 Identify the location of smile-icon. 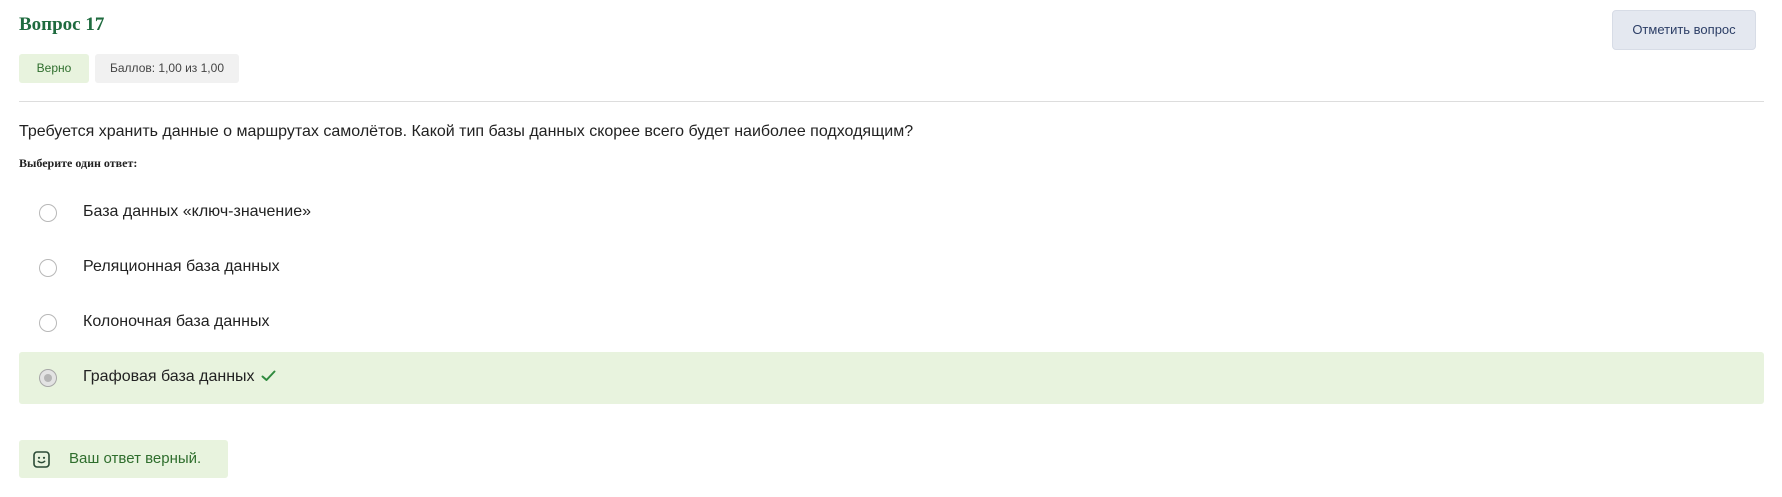
(41, 459).